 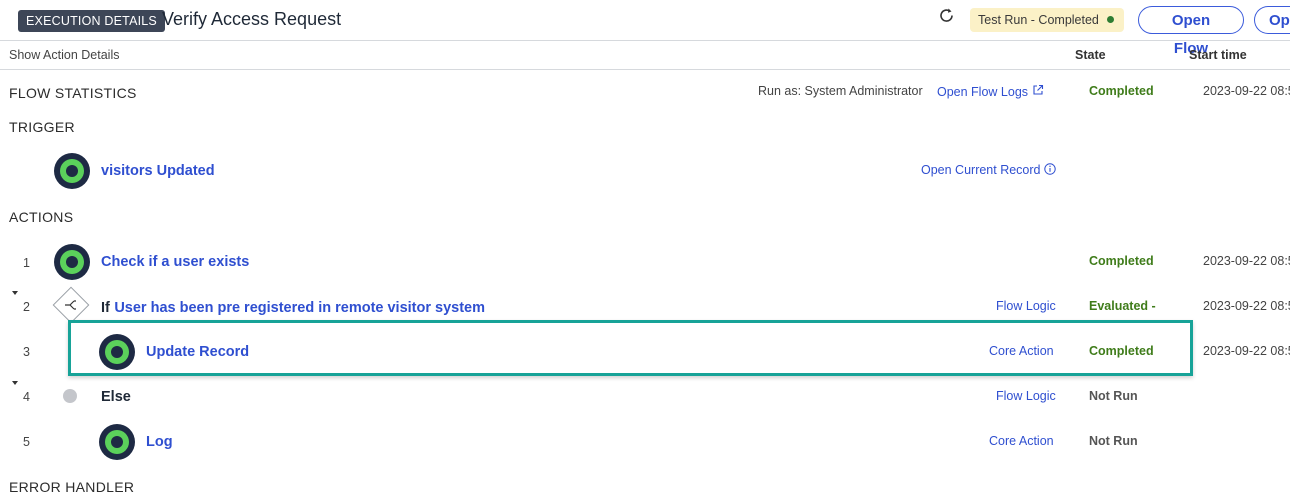 I want to click on action-state: Evaluated - True, so click(x=1122, y=306).